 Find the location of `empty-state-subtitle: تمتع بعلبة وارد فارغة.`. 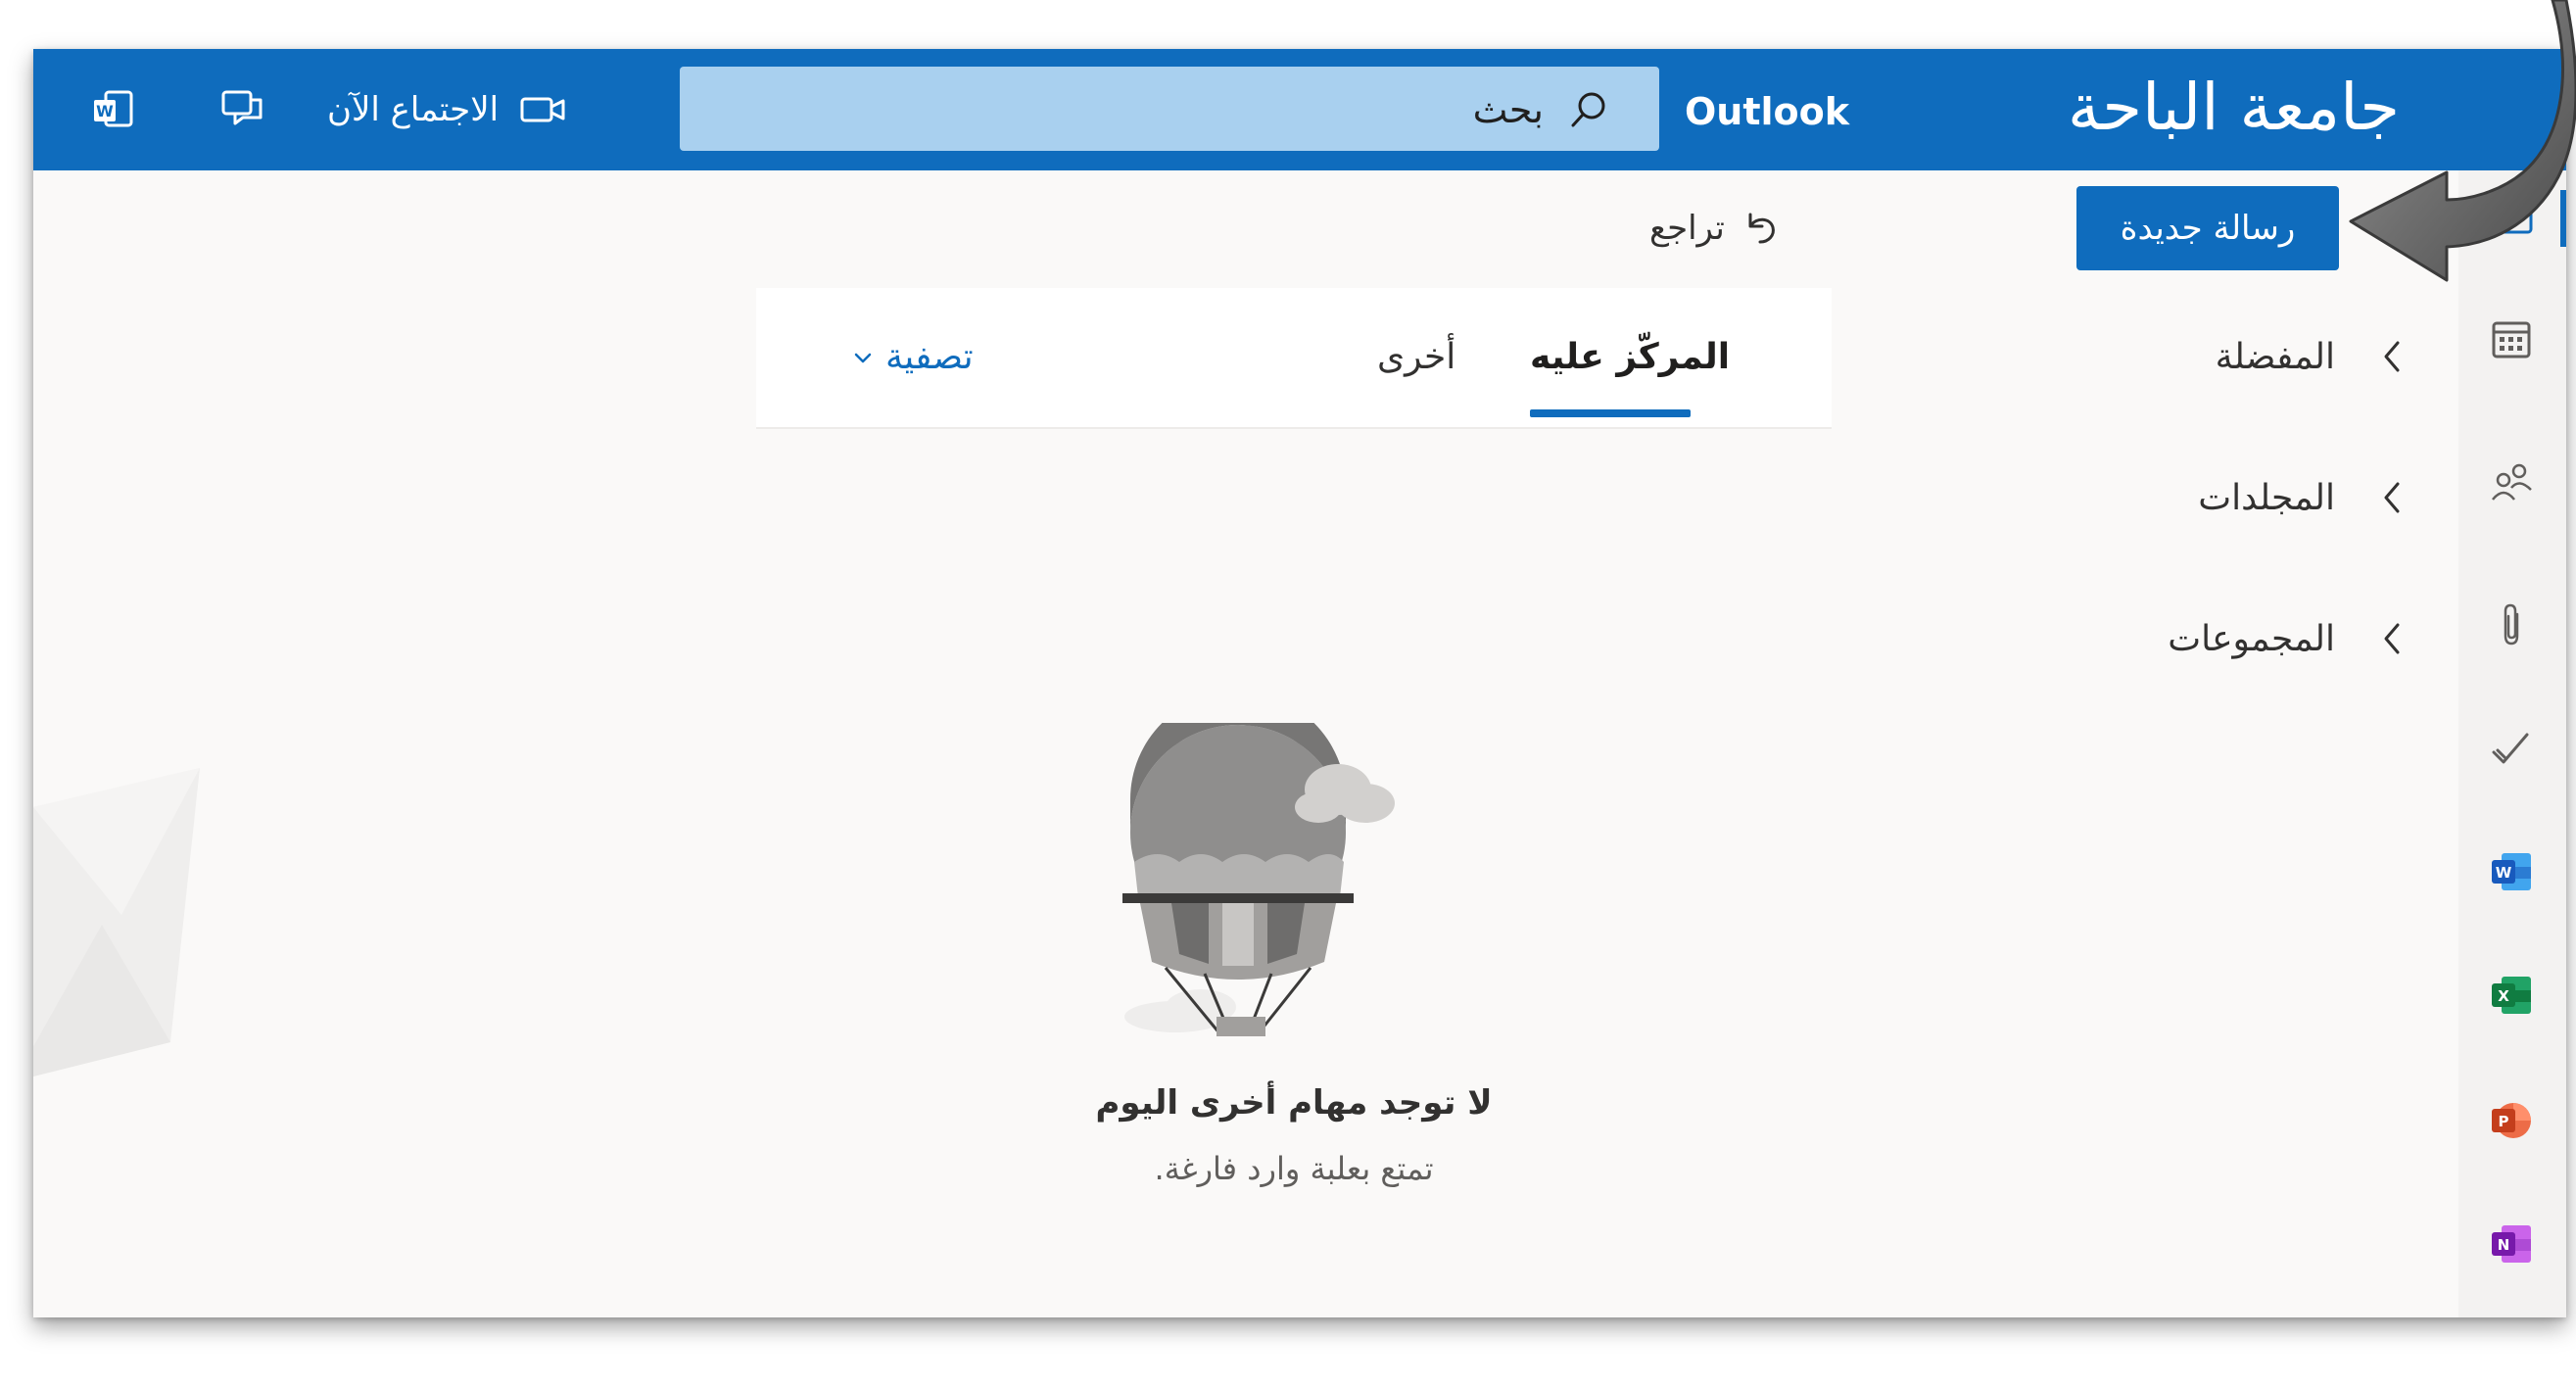

empty-state-subtitle: تمتع بعلبة وارد فارغة. is located at coordinates (1294, 1168).